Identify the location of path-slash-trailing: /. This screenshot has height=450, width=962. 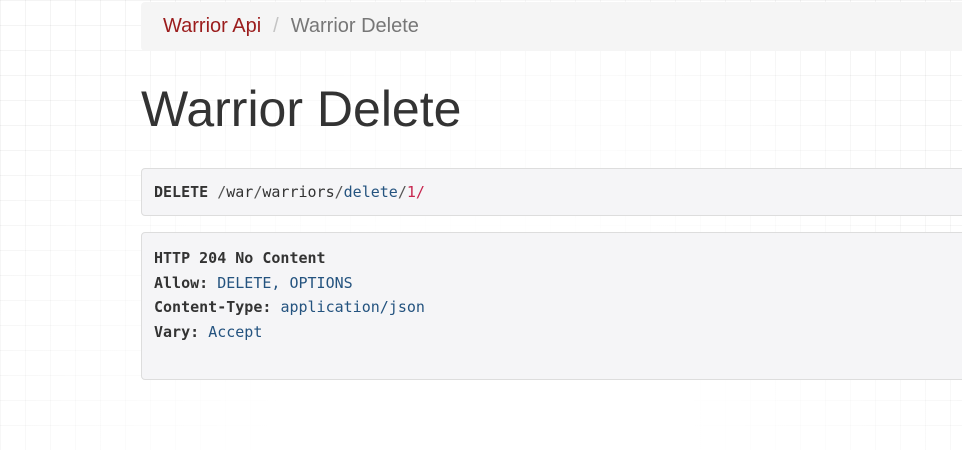
(420, 192).